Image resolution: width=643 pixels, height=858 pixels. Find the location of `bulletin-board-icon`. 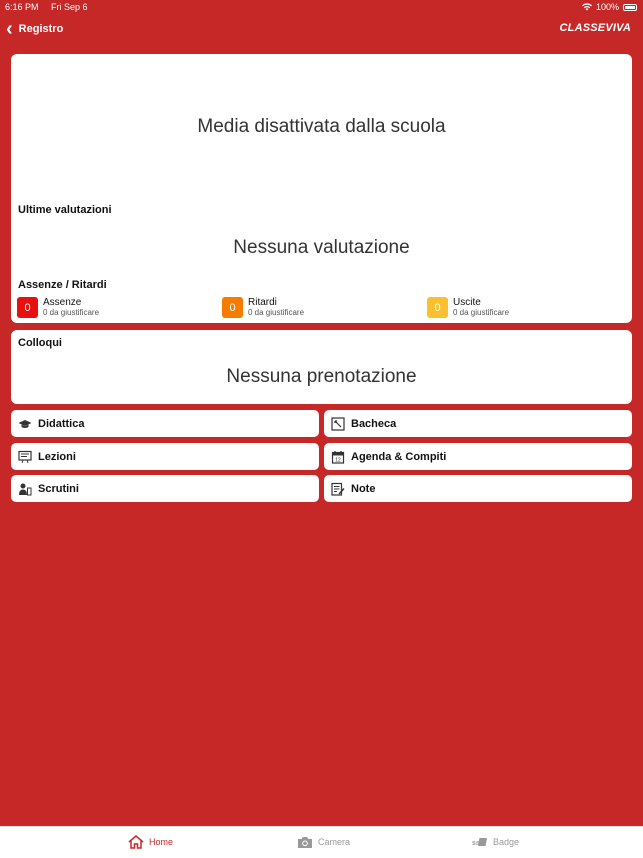

bulletin-board-icon is located at coordinates (338, 423).